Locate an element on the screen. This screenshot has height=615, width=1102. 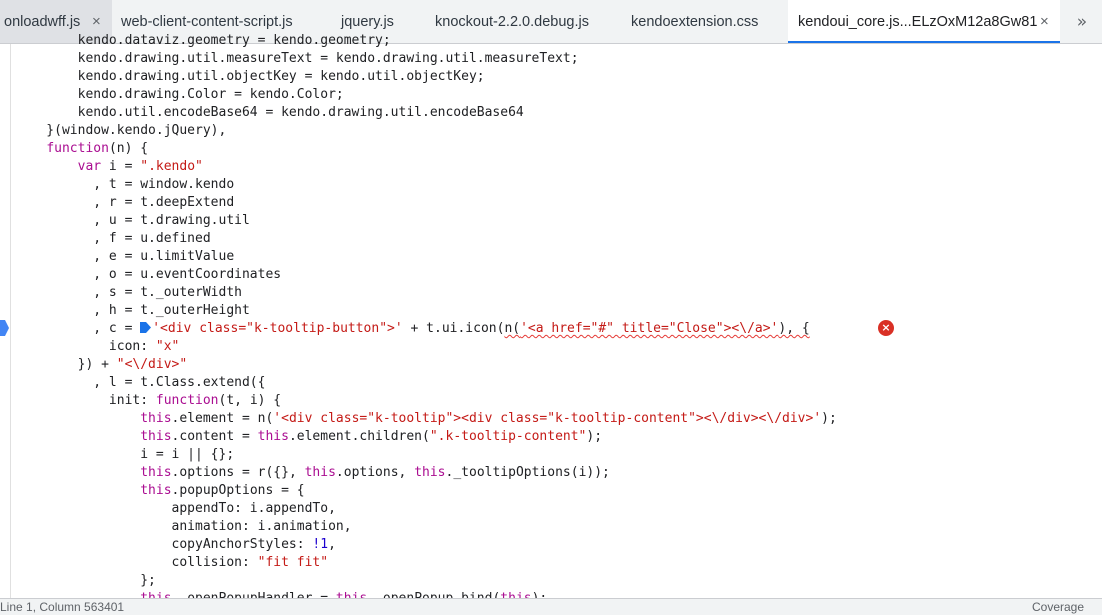
code-line: , u = t.drawing.util is located at coordinates (132, 221).